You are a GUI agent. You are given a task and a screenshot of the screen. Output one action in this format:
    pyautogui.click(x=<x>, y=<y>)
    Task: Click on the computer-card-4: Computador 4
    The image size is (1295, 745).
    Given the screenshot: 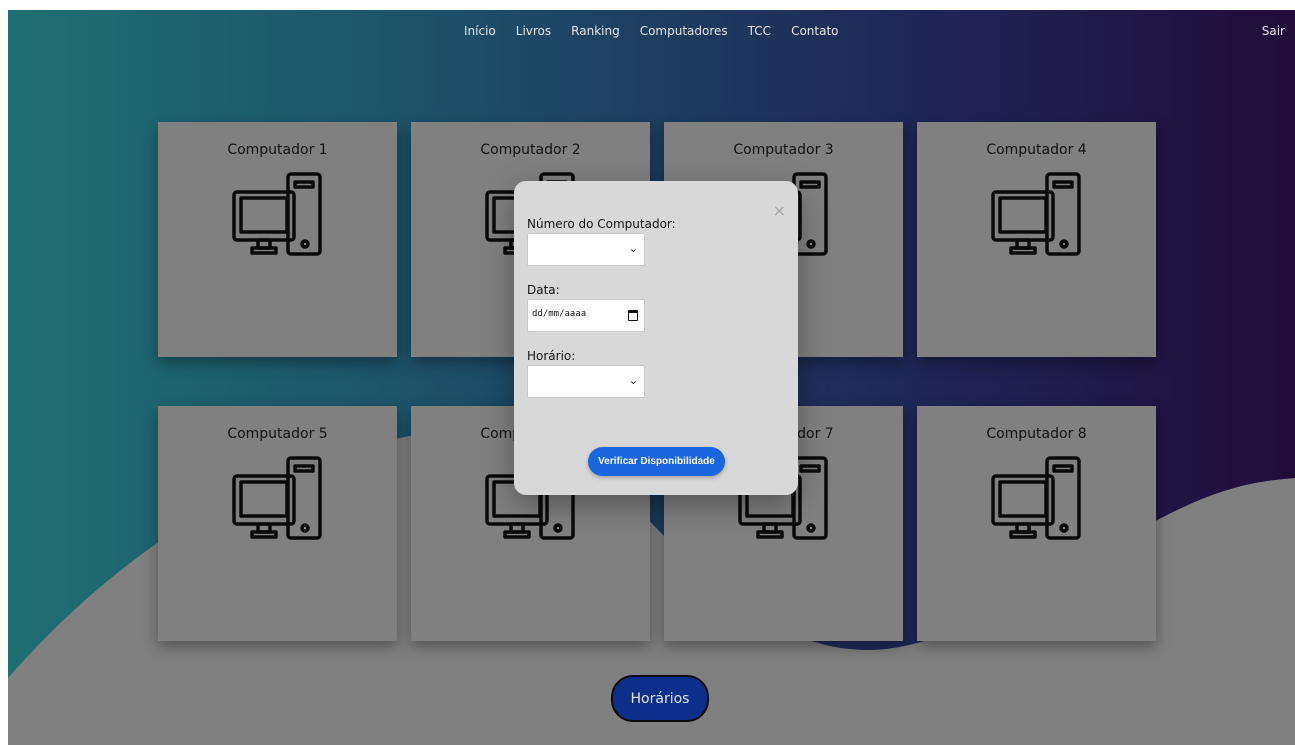 What is the action you would take?
    pyautogui.click(x=1036, y=239)
    